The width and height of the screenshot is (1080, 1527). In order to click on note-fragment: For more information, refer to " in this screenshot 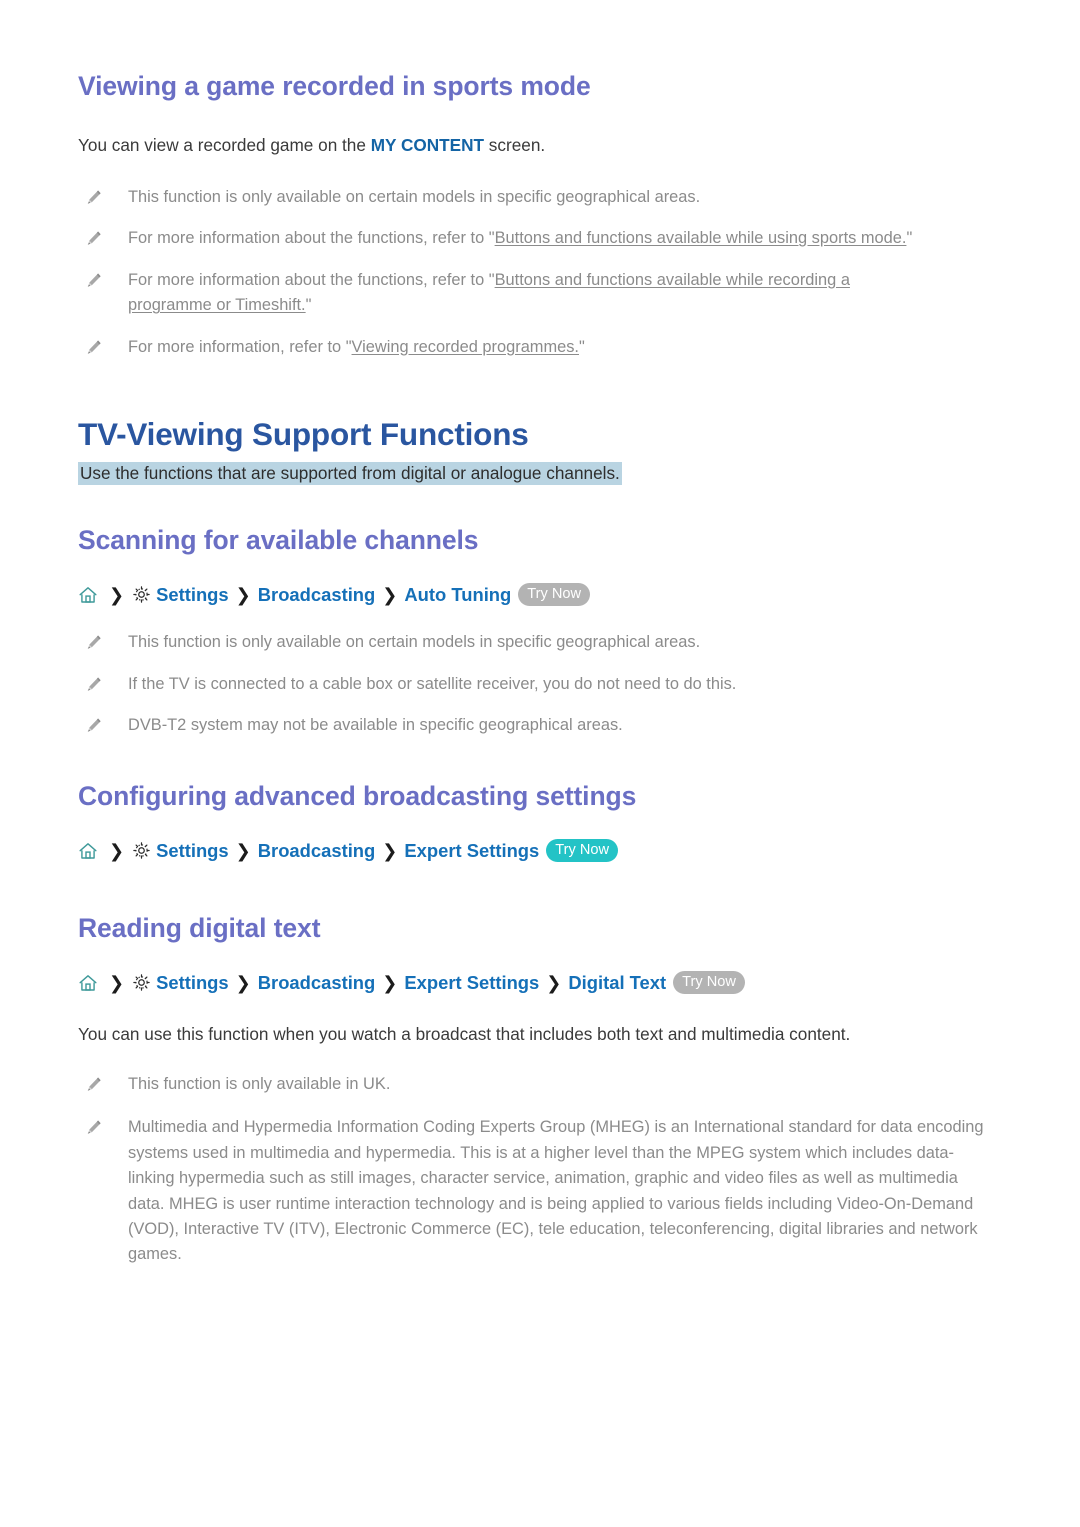, I will do `click(240, 346)`.